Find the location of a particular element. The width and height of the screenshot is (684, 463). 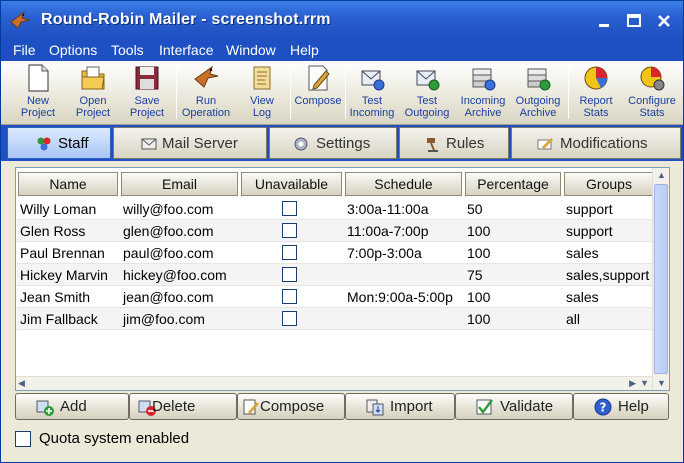

column-header-unavailable: Unavailable is located at coordinates (291, 184).